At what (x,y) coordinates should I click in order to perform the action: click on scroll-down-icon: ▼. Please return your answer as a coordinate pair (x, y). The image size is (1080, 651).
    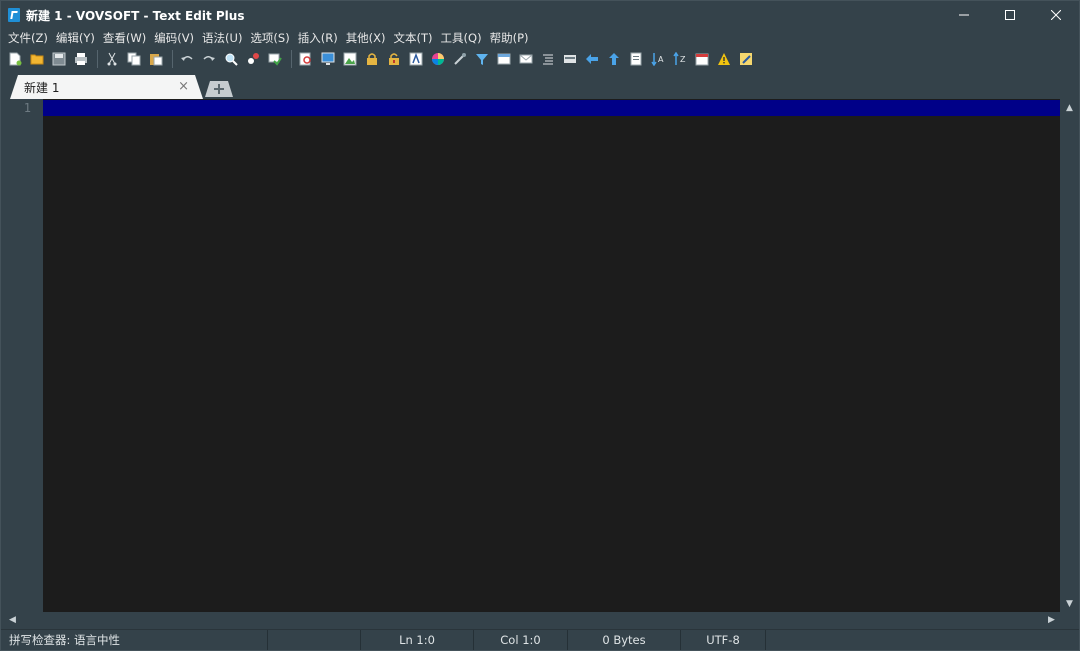
    Looking at the image, I should click on (1069, 604).